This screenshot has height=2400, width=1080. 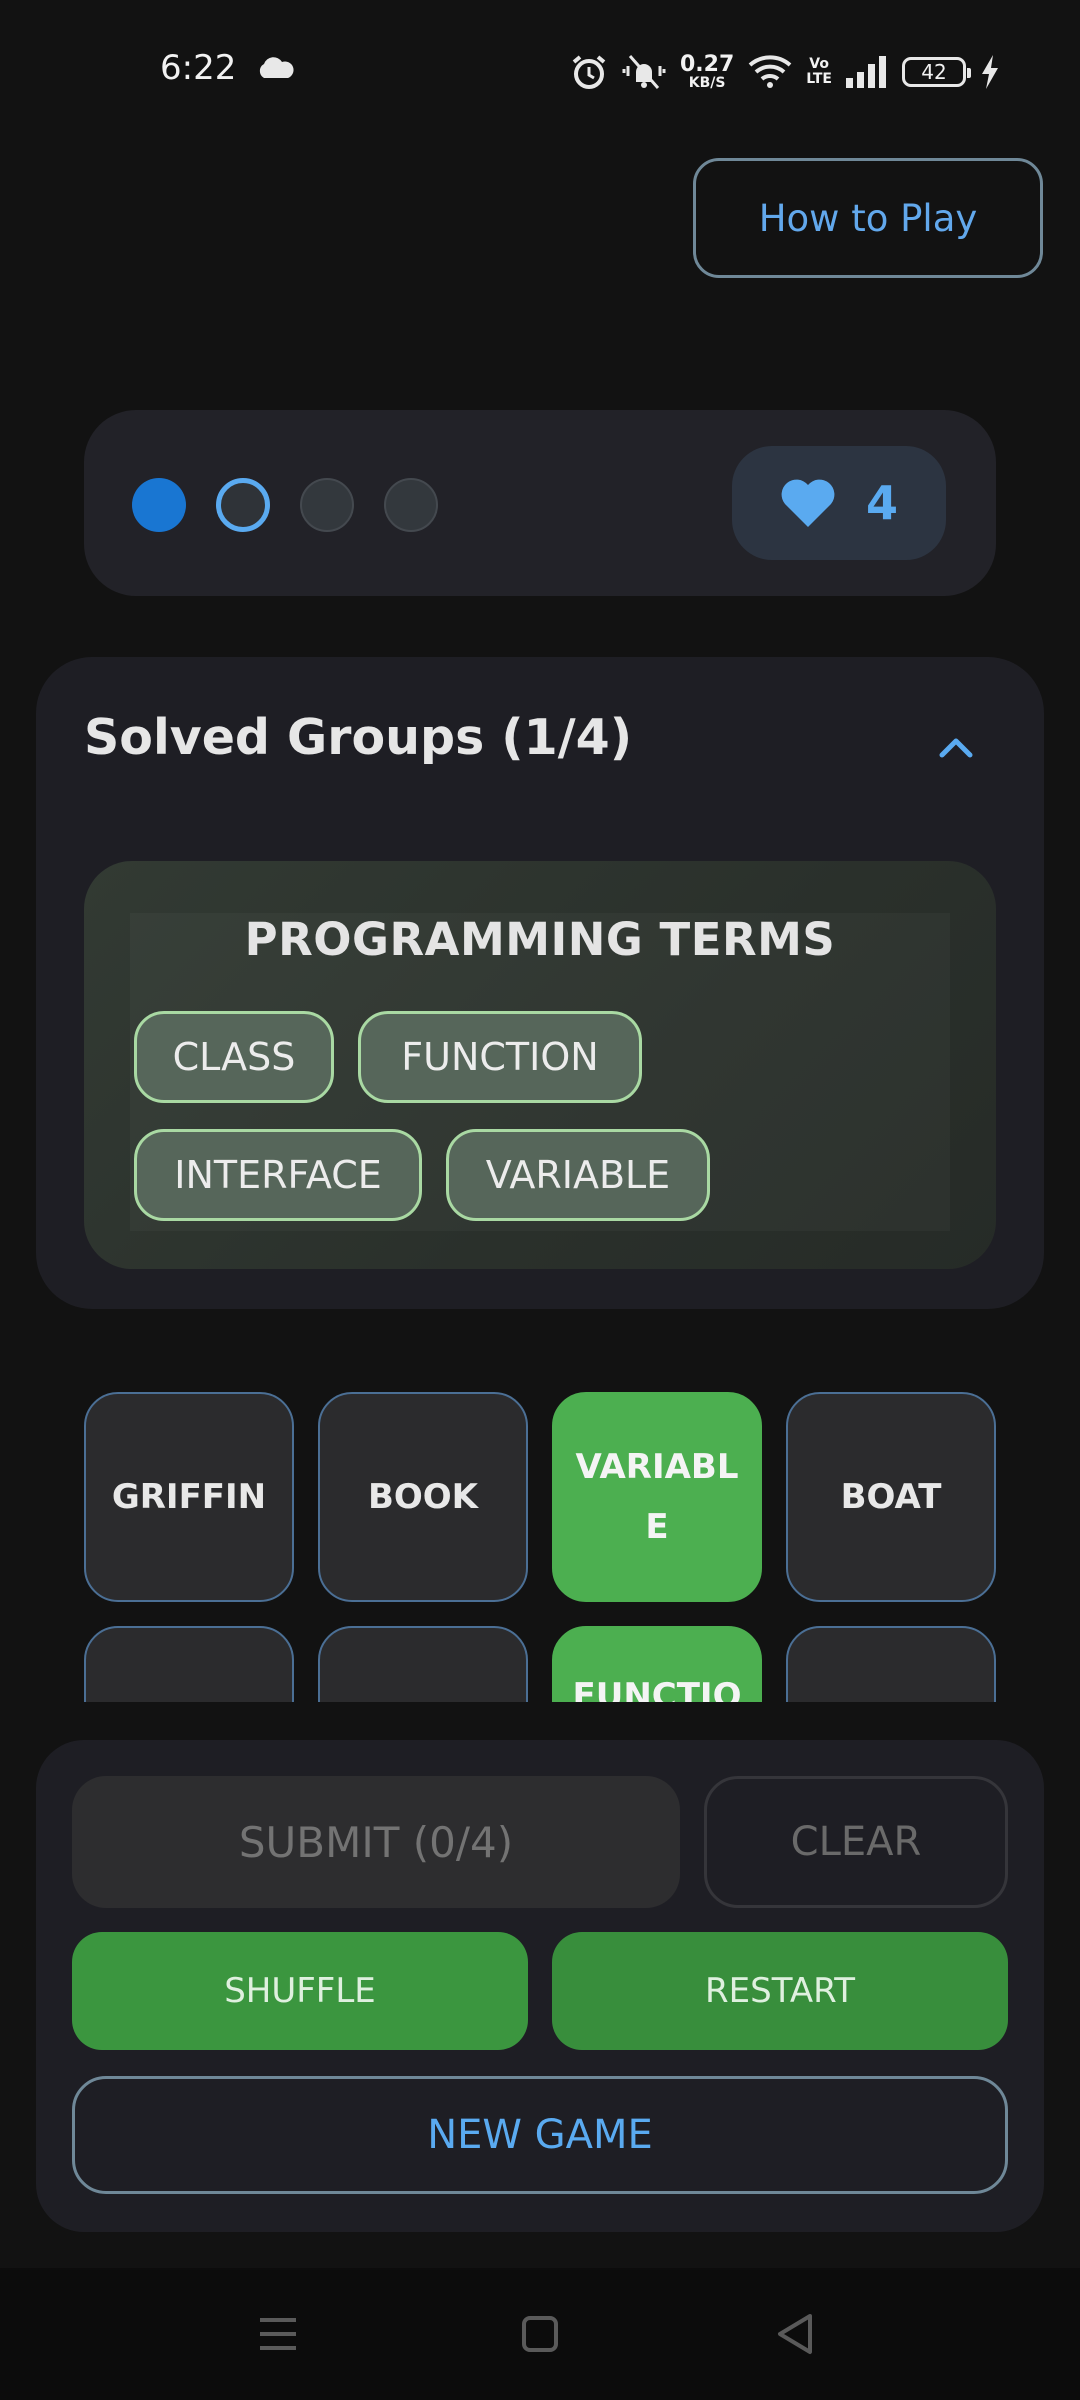 What do you see at coordinates (891, 1497) in the screenshot?
I see `word-tile-4: BOAT` at bounding box center [891, 1497].